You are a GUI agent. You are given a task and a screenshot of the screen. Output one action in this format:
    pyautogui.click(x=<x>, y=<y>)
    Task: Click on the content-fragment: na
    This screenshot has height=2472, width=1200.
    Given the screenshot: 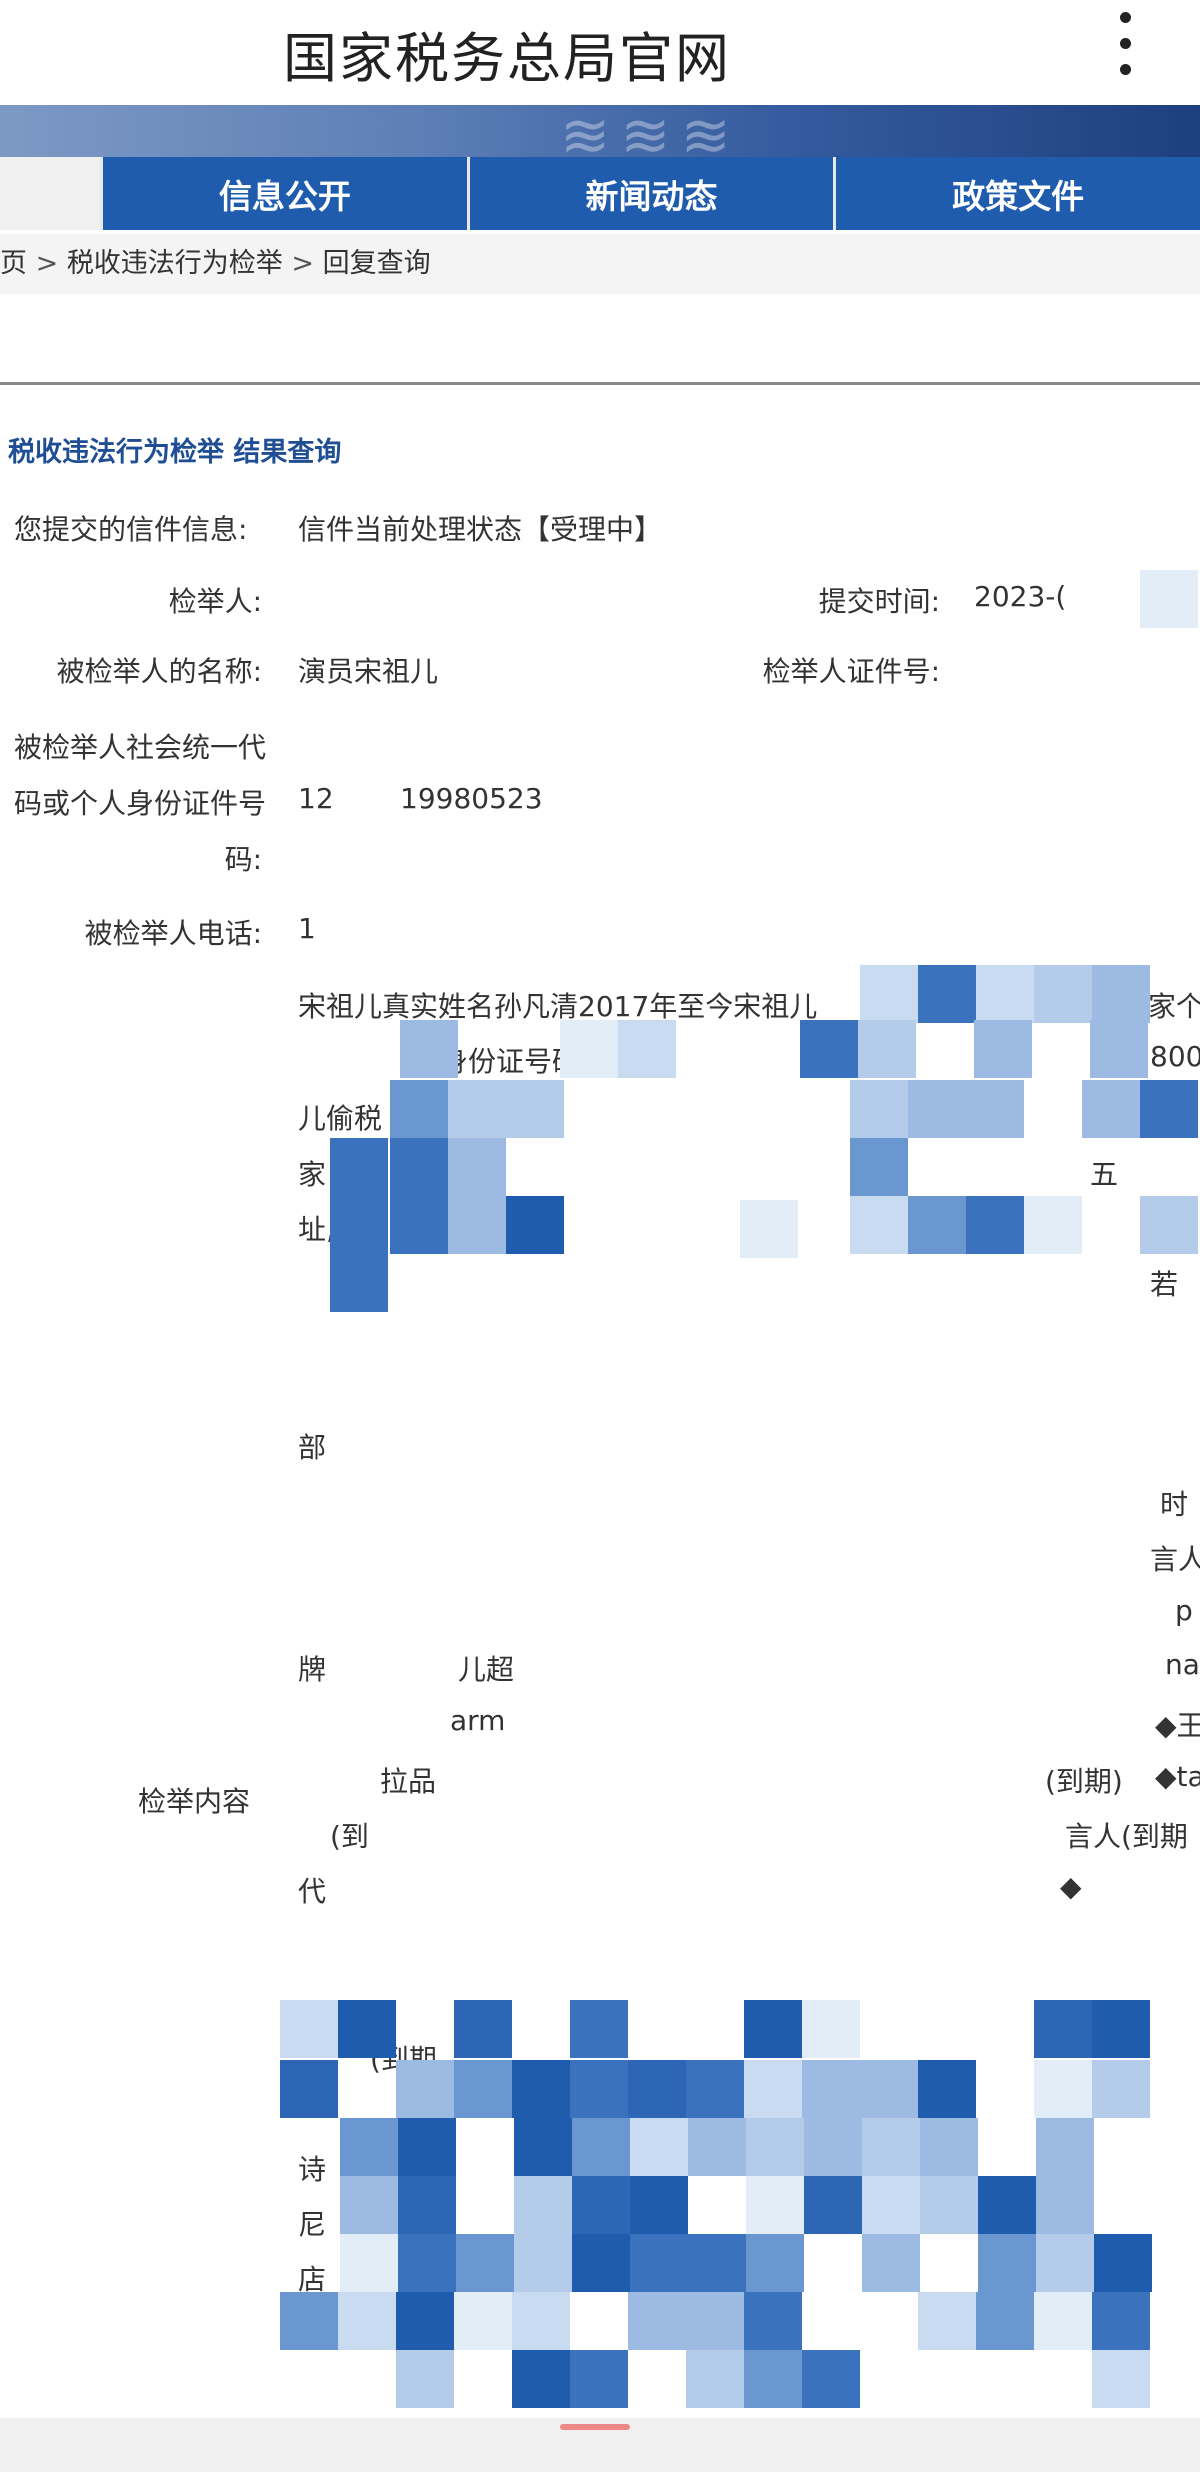 What is the action you would take?
    pyautogui.click(x=1182, y=1664)
    